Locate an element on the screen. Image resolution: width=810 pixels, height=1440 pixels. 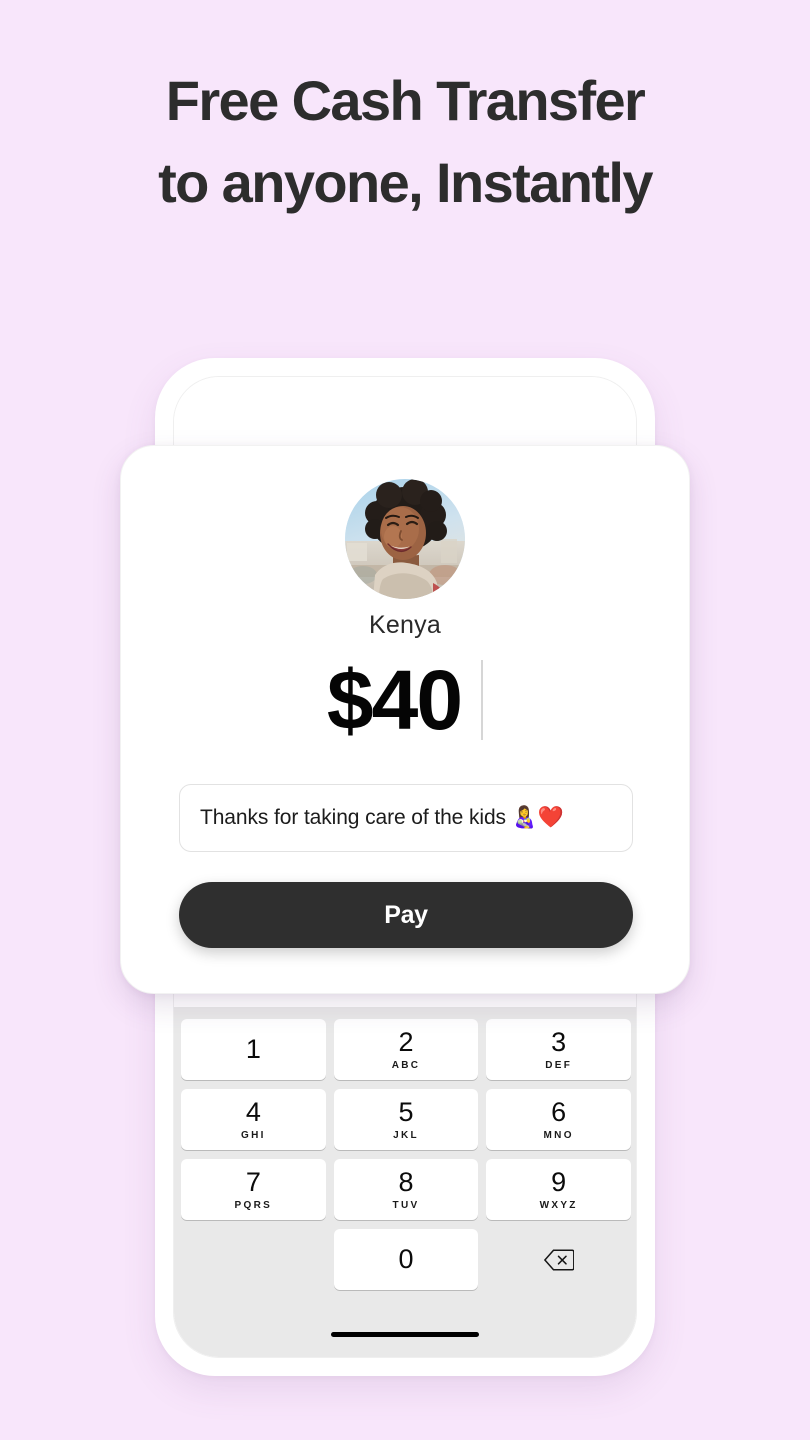
key-6-number: 6 is located at coordinates (559, 1111).